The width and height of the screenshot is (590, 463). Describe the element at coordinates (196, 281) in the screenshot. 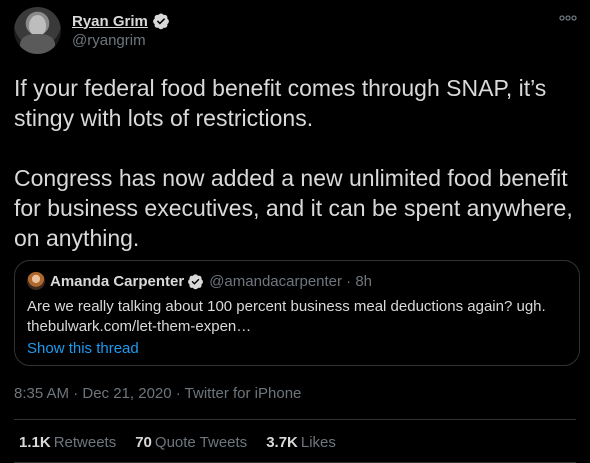

I see `quoted-verified-badge-icon` at that location.